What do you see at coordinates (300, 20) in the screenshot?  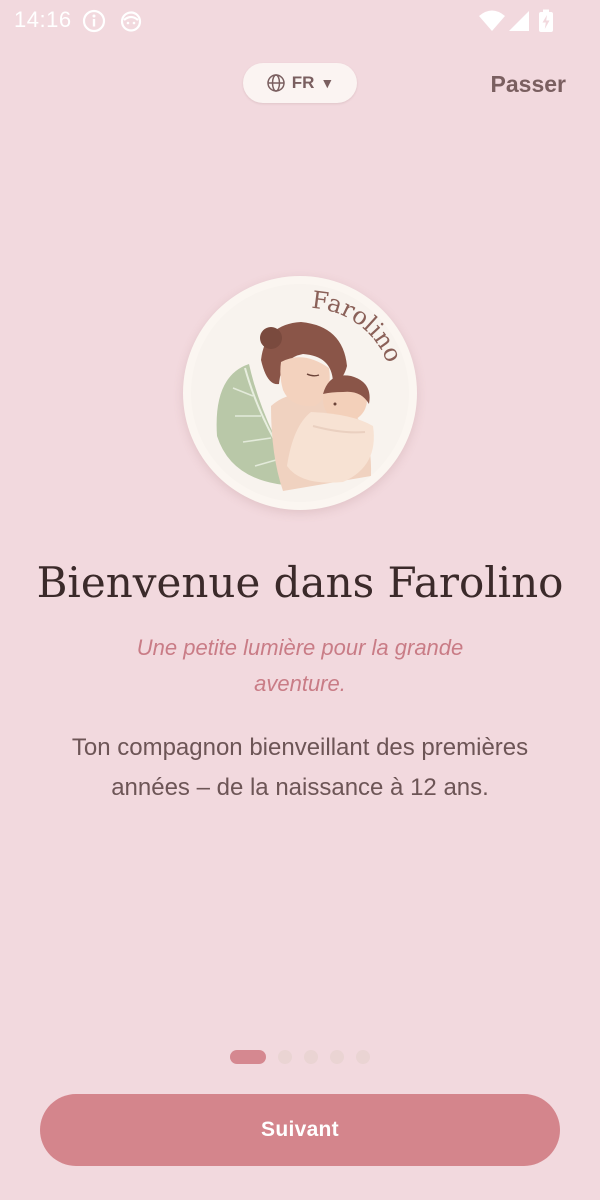 I see `status-bar: 14:16` at bounding box center [300, 20].